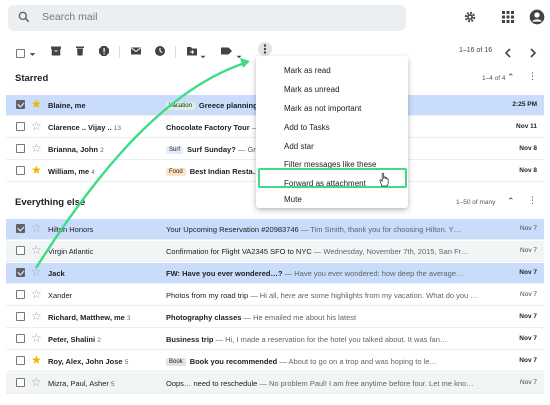 The width and height of the screenshot is (550, 405). I want to click on menu-item-add-star: Add star, so click(332, 146).